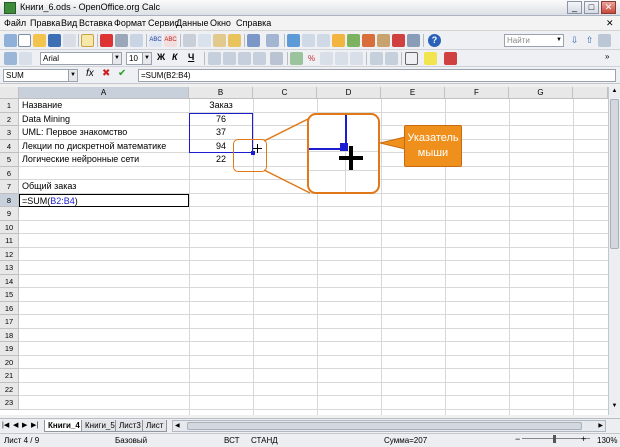 The width and height of the screenshot is (620, 447). What do you see at coordinates (106, 73) in the screenshot?
I see `cancel-icon: ✖` at bounding box center [106, 73].